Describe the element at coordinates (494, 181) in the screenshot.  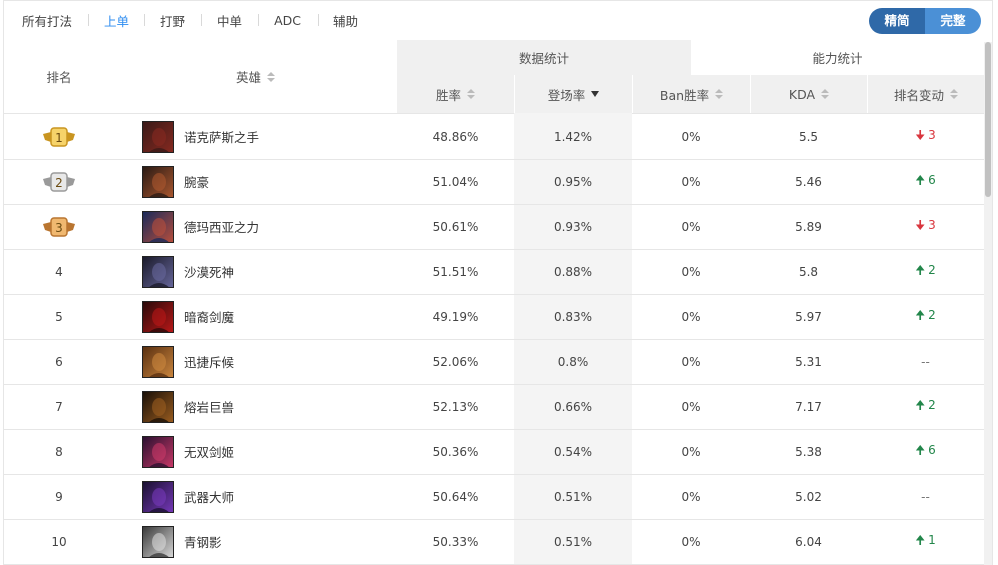
I see `table-row: 2 腕豪 51.04% 0.95% 0% 5.46 🠉 6` at that location.